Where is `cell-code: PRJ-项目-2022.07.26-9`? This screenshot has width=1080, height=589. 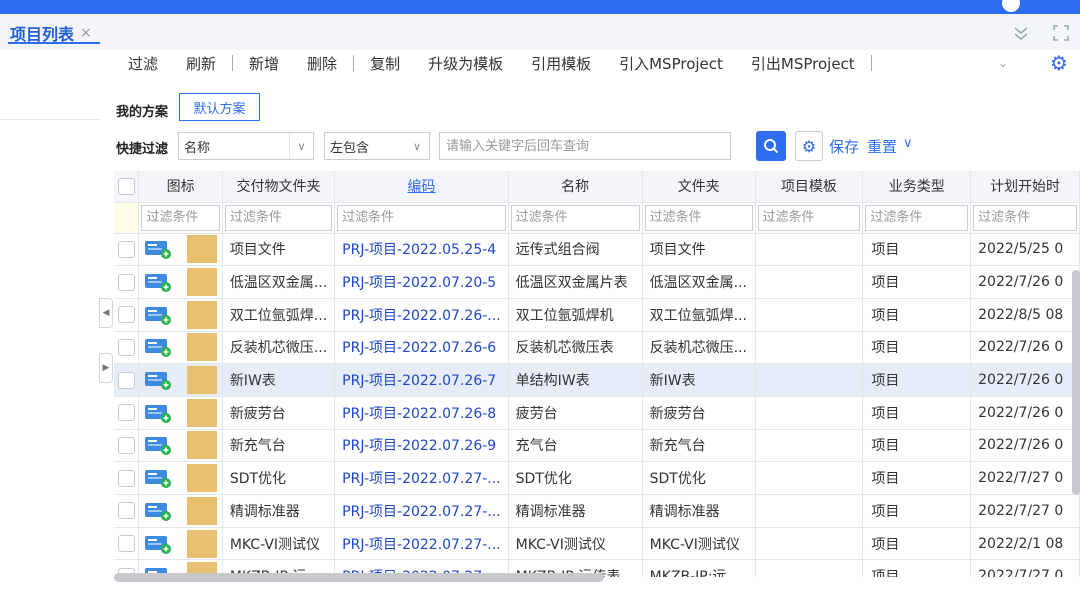
cell-code: PRJ-项目-2022.07.26-9 is located at coordinates (421, 446).